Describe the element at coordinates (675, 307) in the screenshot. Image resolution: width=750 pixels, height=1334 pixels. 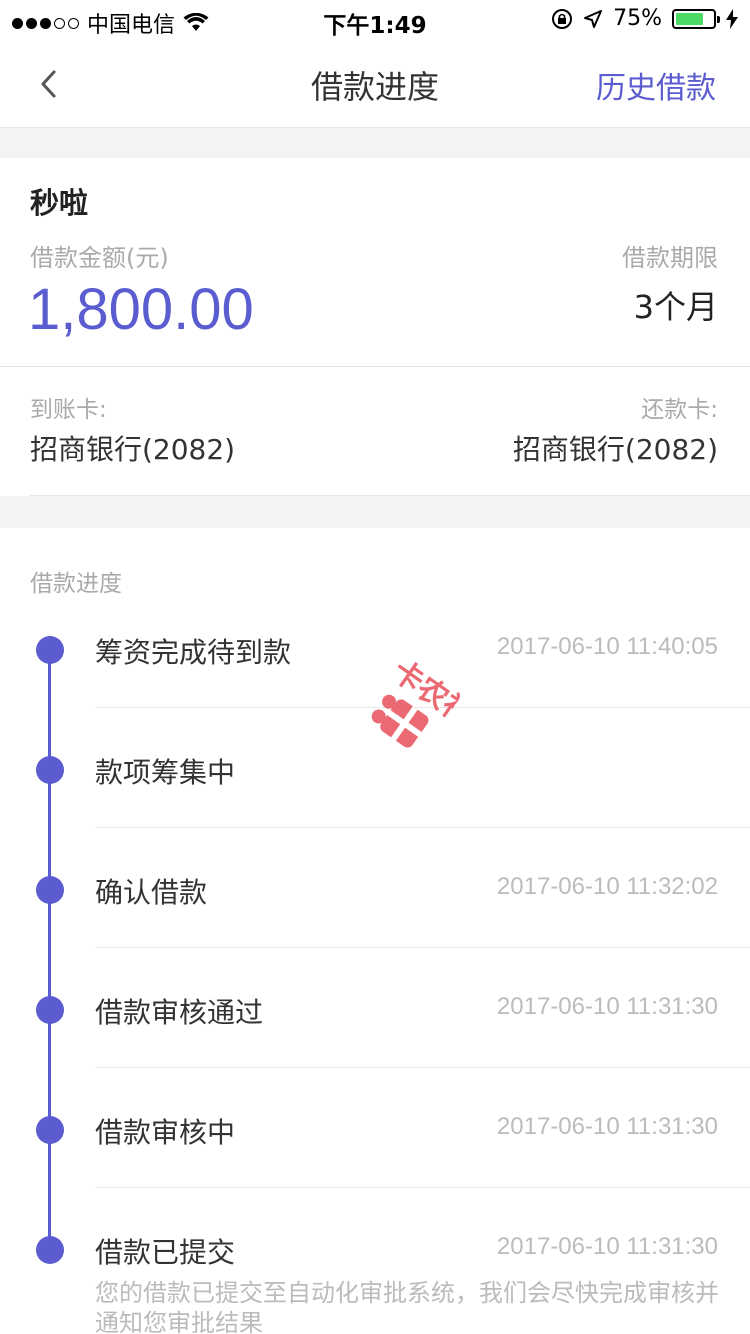
I see `term-value: 3个月` at that location.